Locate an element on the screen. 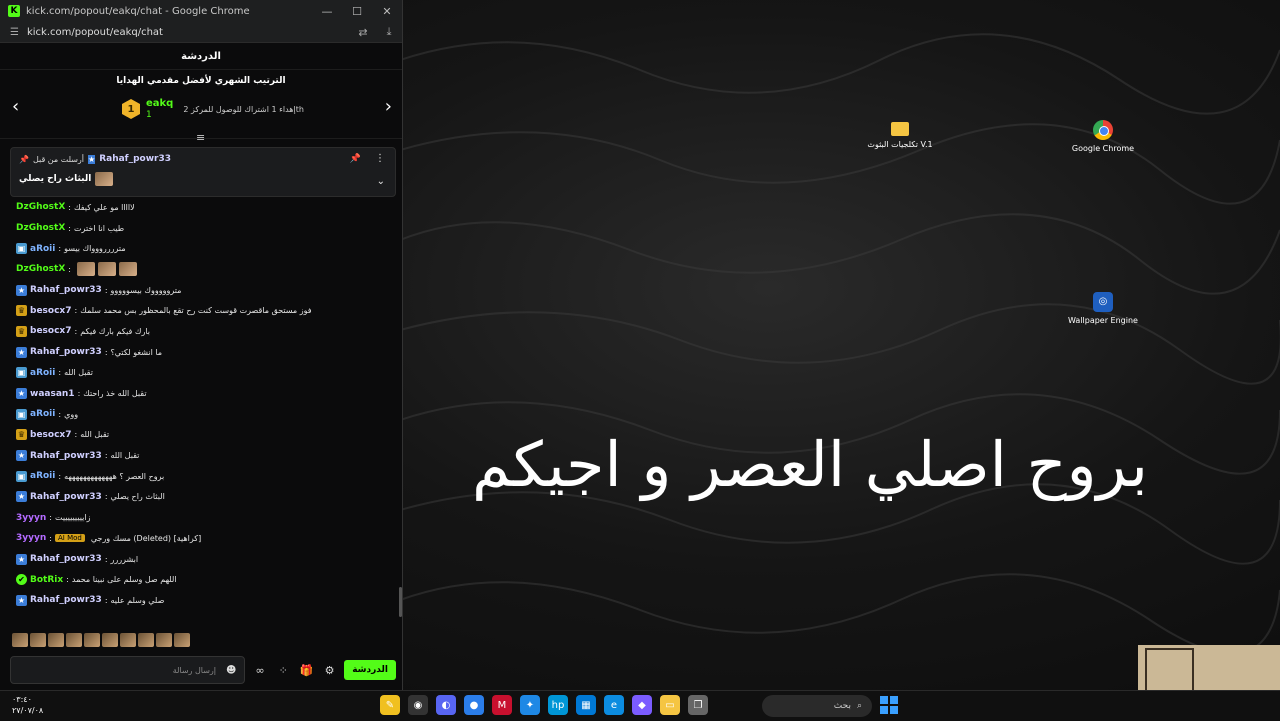 The height and width of the screenshot is (721, 1280). download-icon: ⤓ is located at coordinates (389, 32).